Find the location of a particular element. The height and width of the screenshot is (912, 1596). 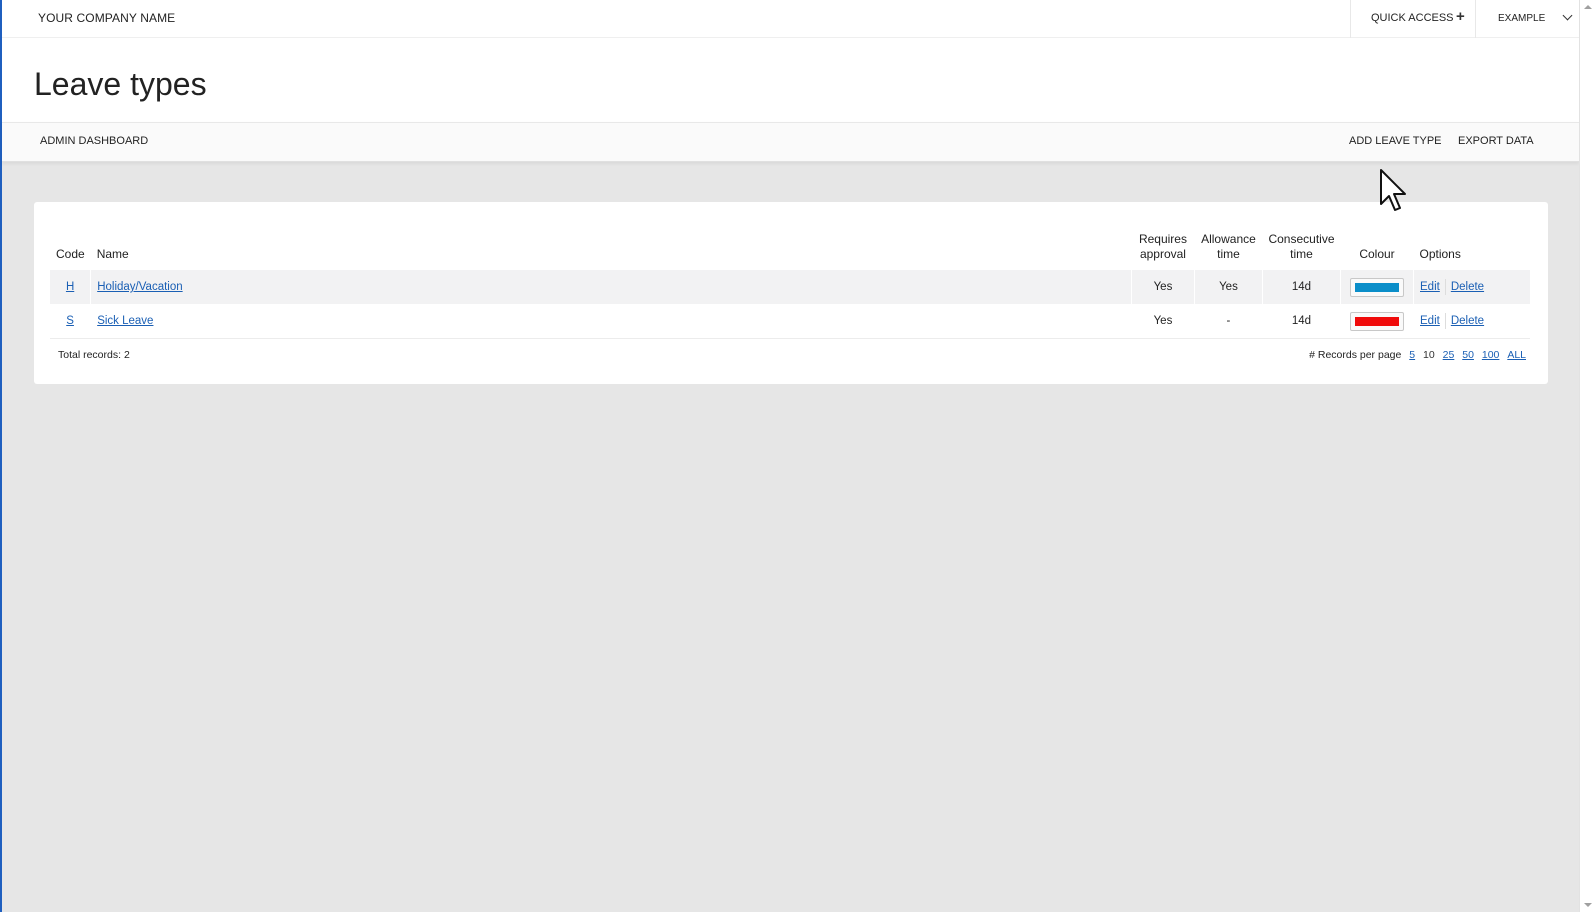

per-page-option-5: 5 is located at coordinates (1412, 355).